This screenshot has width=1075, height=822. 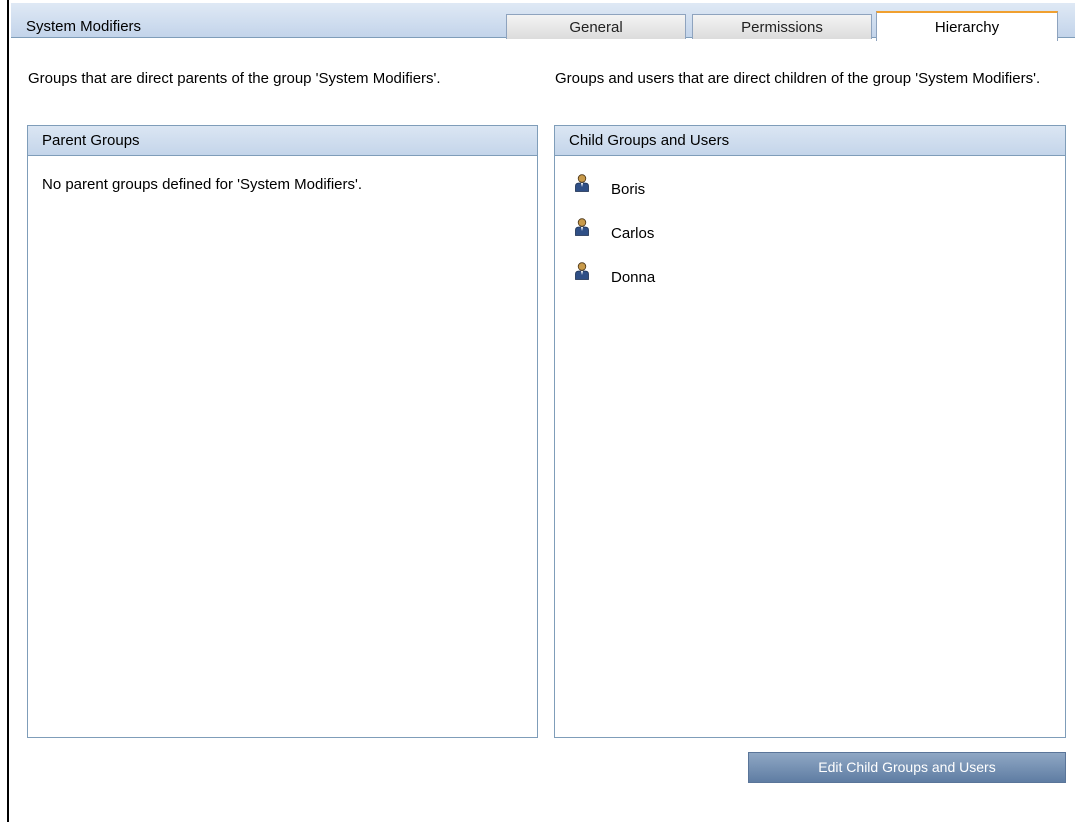 I want to click on list-item-boris: Boris, so click(x=614, y=196).